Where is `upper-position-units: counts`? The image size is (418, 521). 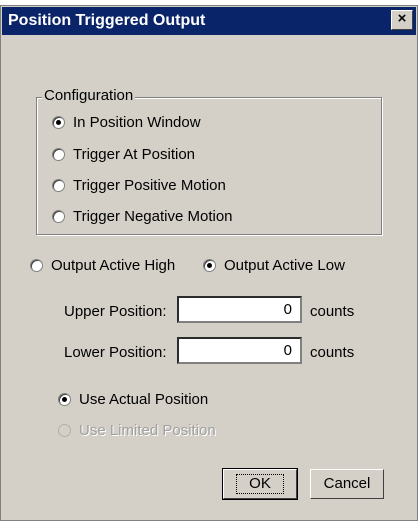
upper-position-units: counts is located at coordinates (332, 311).